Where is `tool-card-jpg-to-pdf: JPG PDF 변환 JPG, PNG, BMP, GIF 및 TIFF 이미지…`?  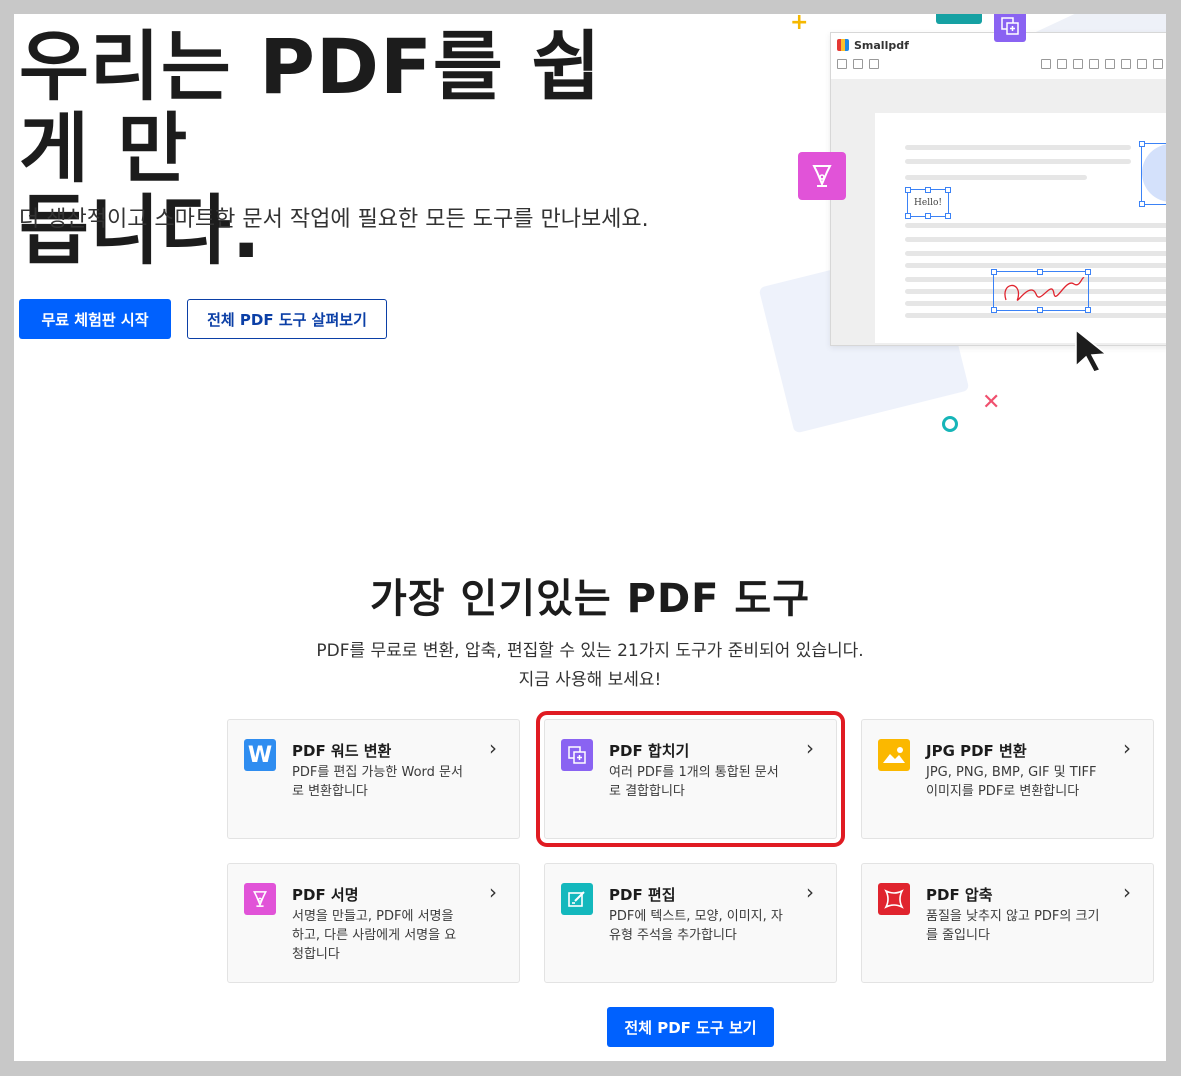
tool-card-jpg-to-pdf: JPG PDF 변환 JPG, PNG, BMP, GIF 및 TIFF 이미지… is located at coordinates (1007, 779).